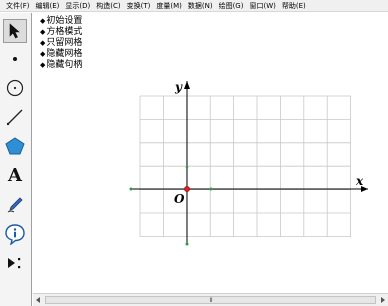 This screenshot has height=306, width=388. I want to click on line-segment-icon, so click(14, 117).